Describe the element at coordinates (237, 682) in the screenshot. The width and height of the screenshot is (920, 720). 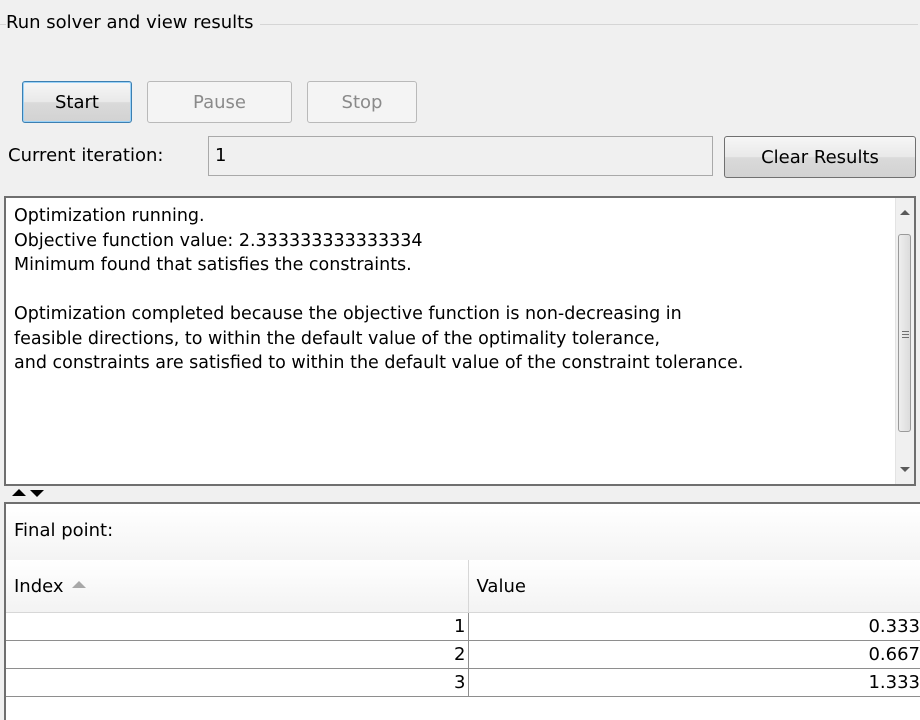
I see `index-cell: 3` at that location.